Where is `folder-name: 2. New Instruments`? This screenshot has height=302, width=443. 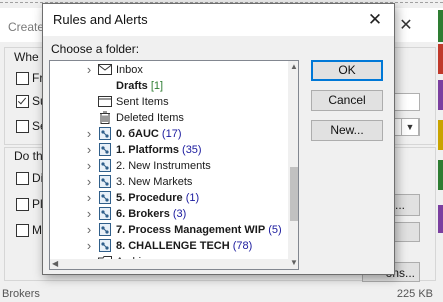 folder-name: 2. New Instruments is located at coordinates (163, 166).